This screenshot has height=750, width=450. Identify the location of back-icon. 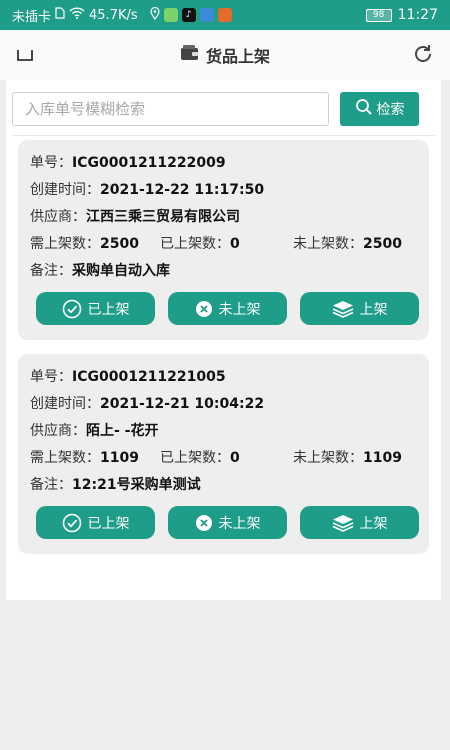
(25, 55).